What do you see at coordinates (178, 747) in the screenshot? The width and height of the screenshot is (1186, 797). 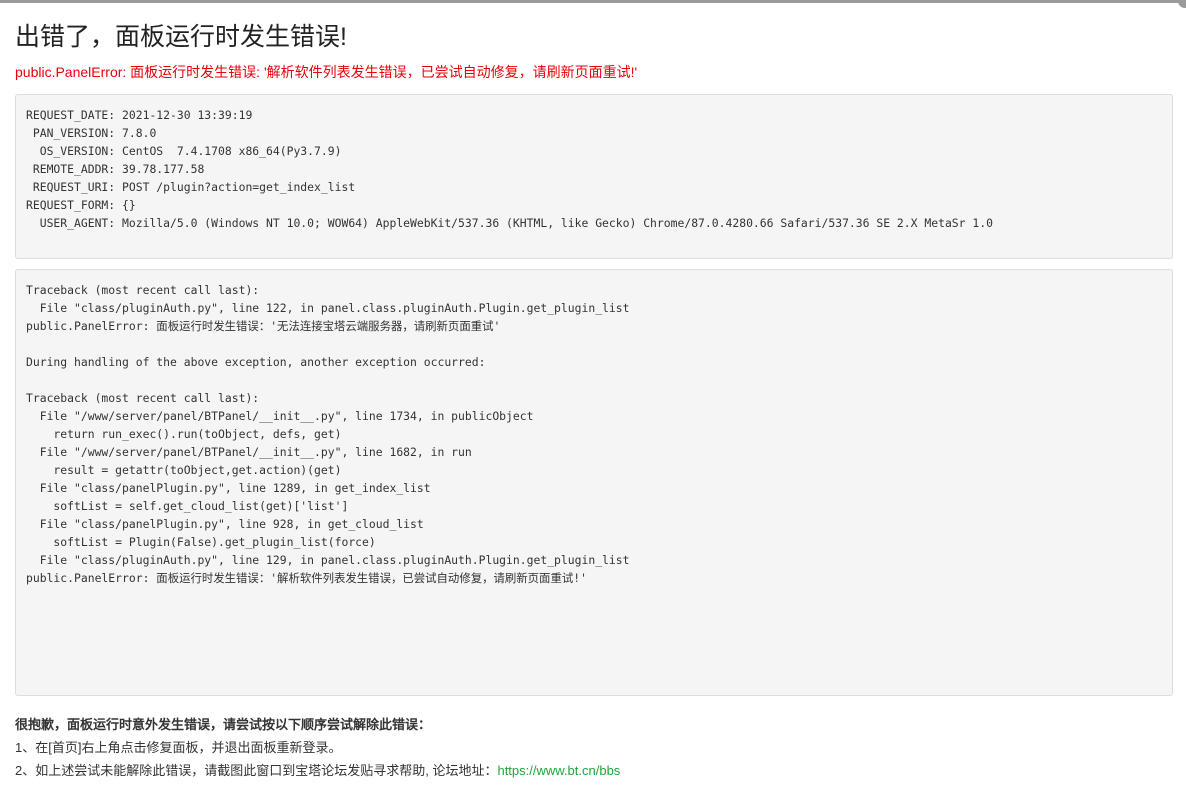 I see `help-step-1: 1、在[首页]右上角点击修复面板，并退出面板重新登录。` at bounding box center [178, 747].